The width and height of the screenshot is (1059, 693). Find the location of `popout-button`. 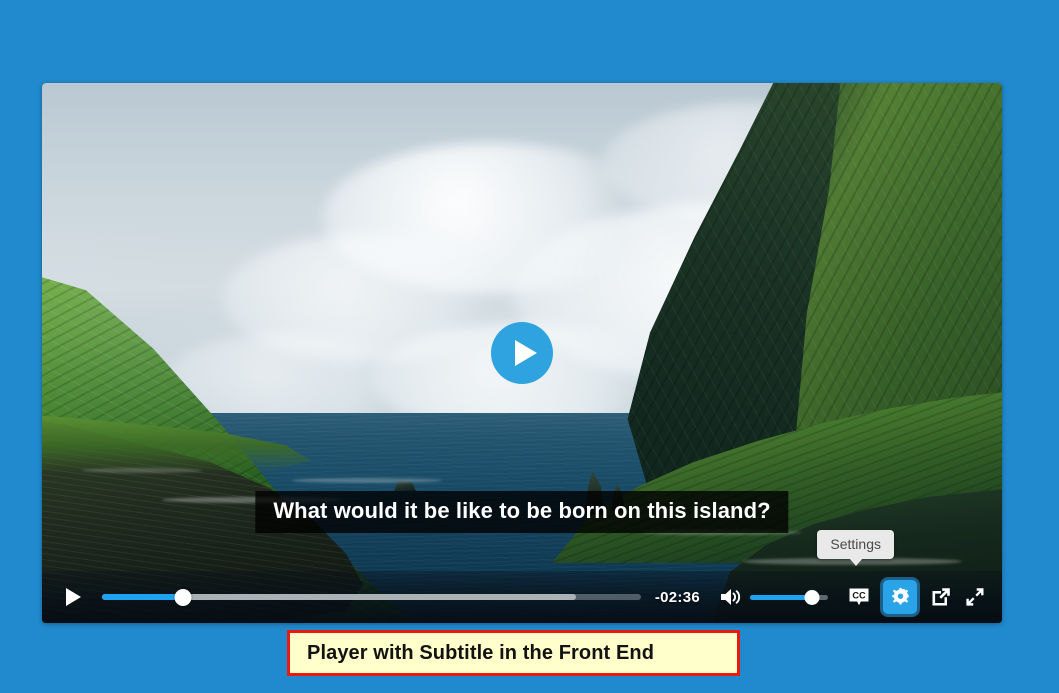

popout-button is located at coordinates (941, 597).